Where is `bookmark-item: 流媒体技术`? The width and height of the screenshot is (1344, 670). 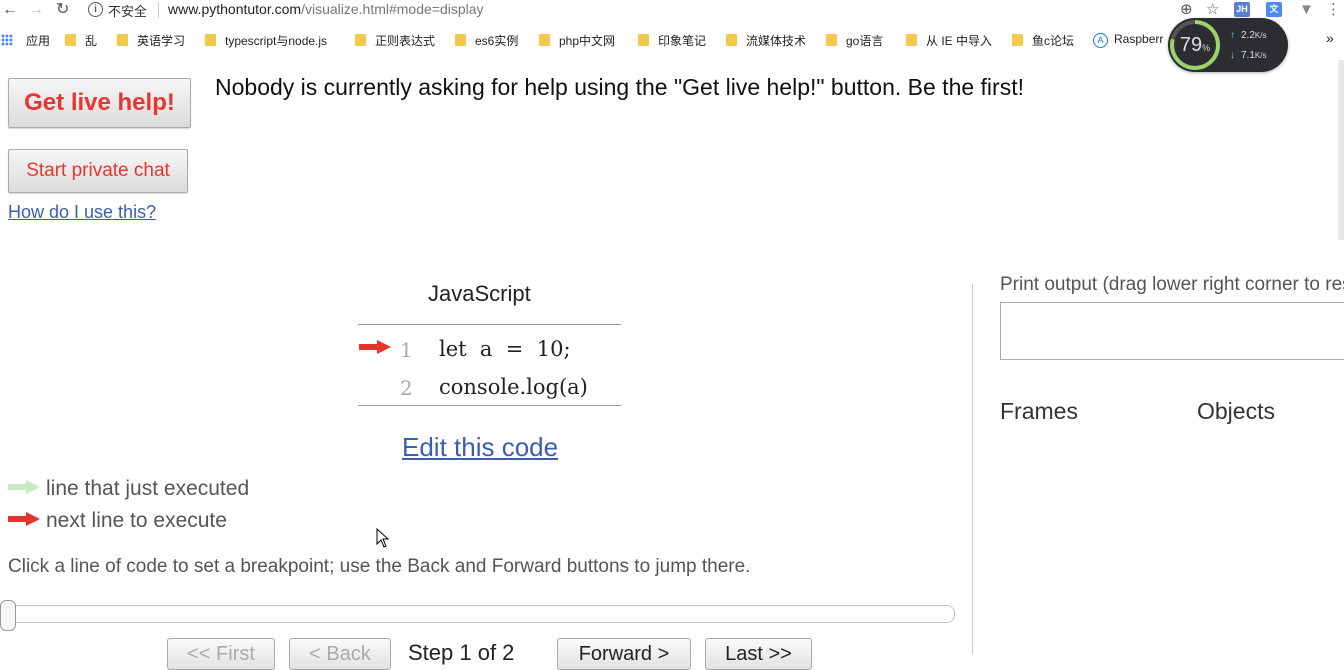 bookmark-item: 流媒体技术 is located at coordinates (766, 40).